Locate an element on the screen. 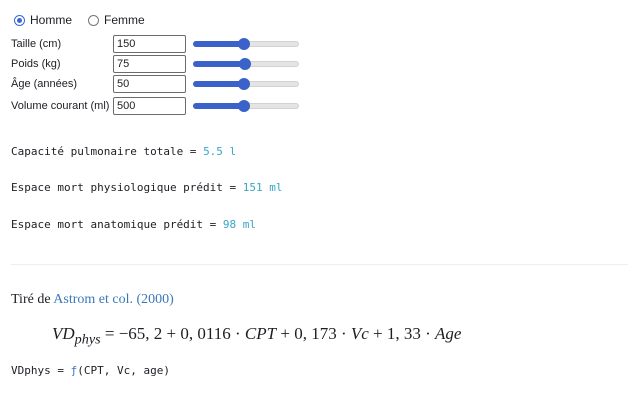 Image resolution: width=640 pixels, height=400 pixels. result-capacite-label: Capacité pulmonaire totale = is located at coordinates (107, 151).